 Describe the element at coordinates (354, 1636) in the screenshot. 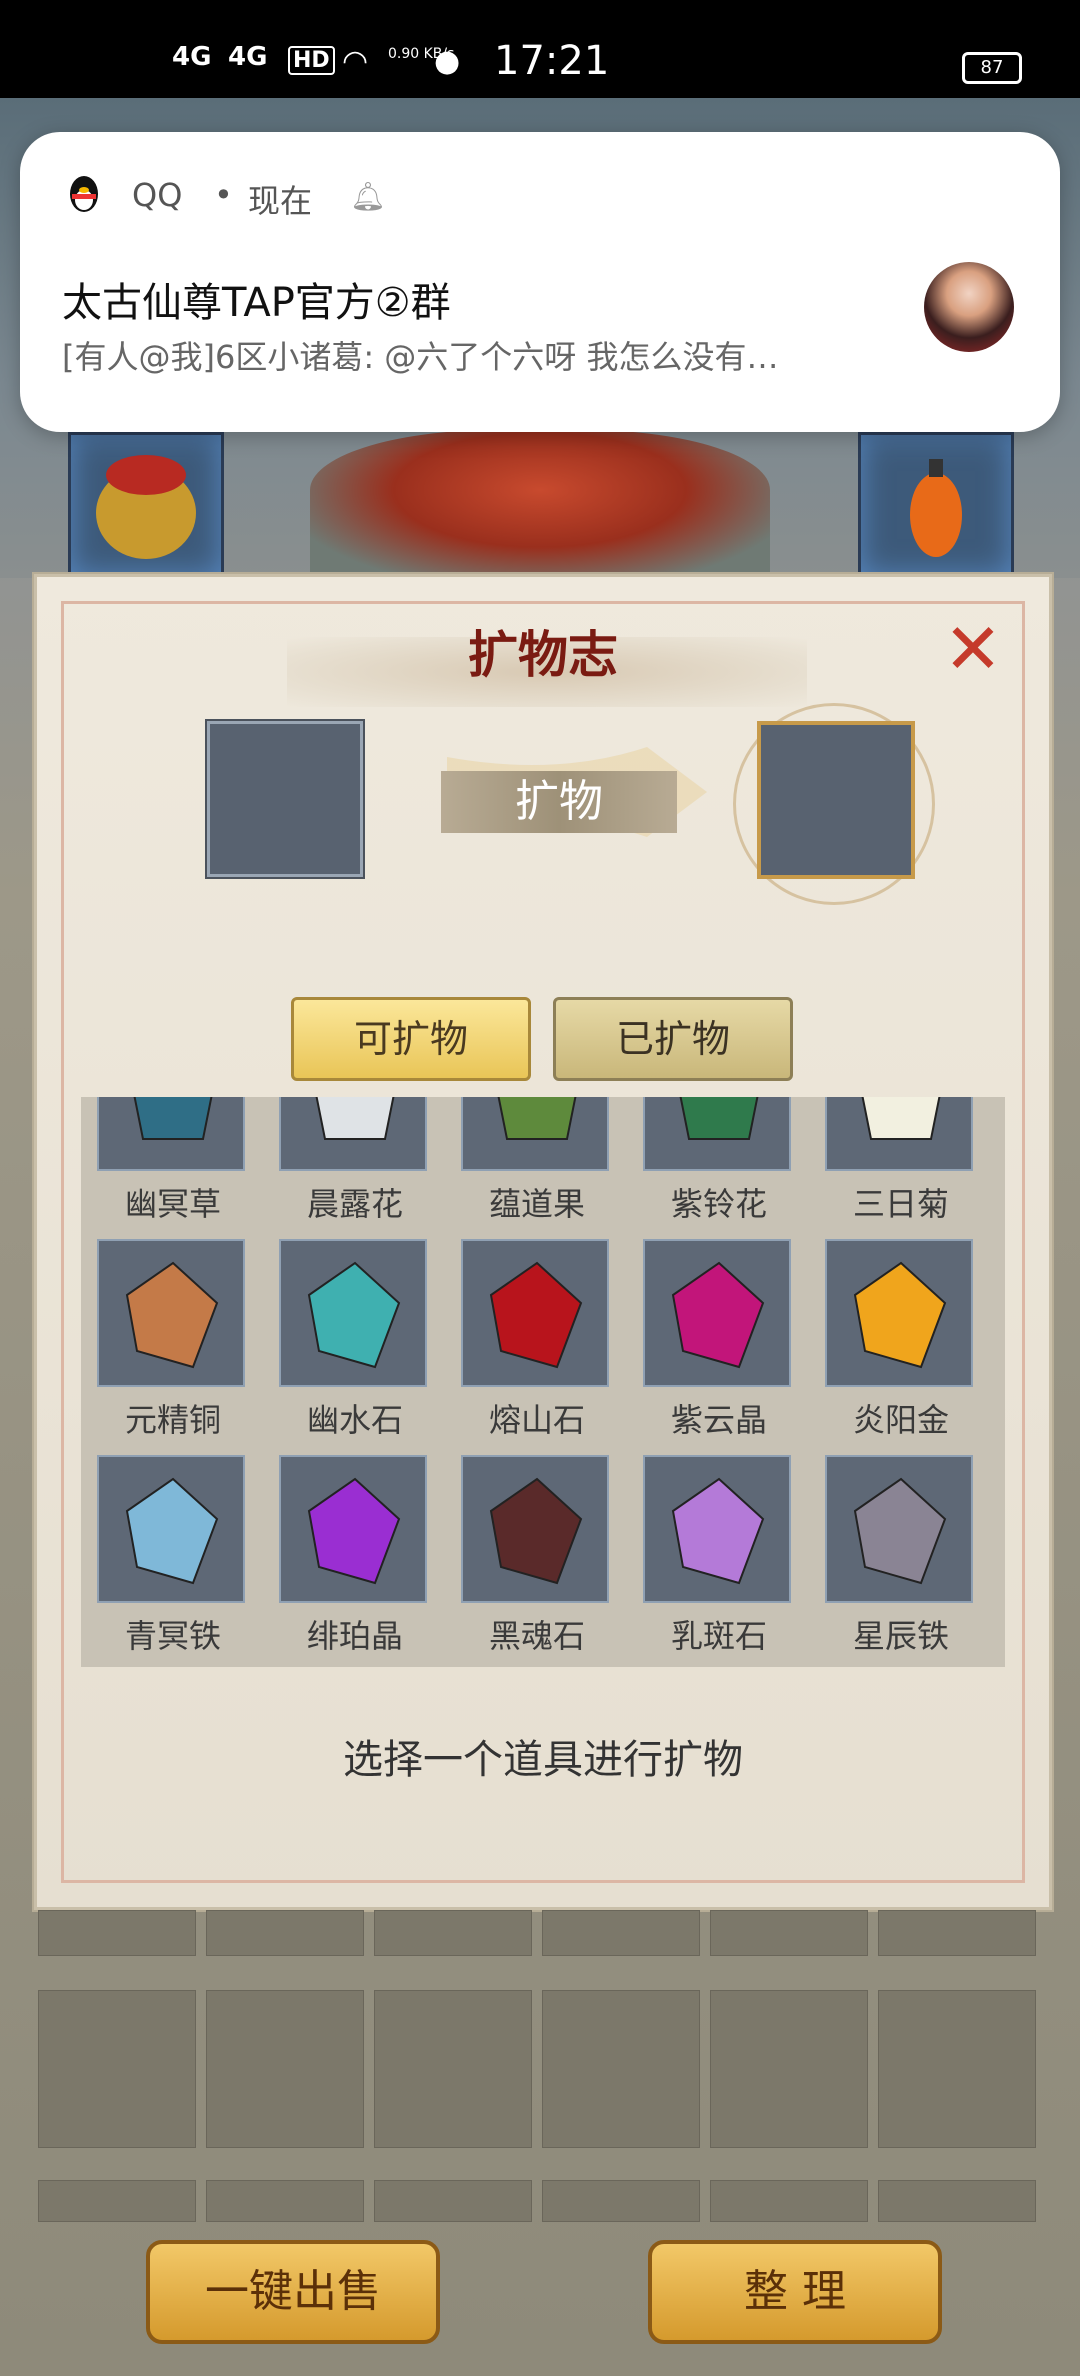

I see `item-name: 绯珀晶` at that location.